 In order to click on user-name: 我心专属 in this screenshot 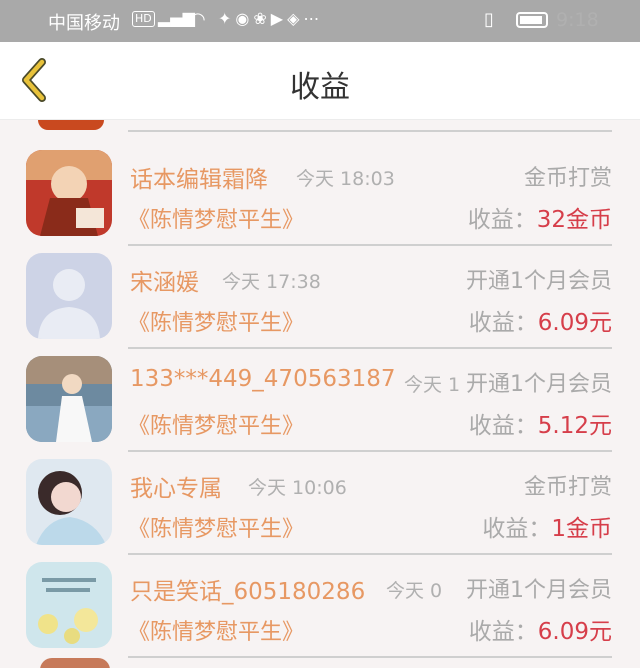, I will do `click(176, 489)`.